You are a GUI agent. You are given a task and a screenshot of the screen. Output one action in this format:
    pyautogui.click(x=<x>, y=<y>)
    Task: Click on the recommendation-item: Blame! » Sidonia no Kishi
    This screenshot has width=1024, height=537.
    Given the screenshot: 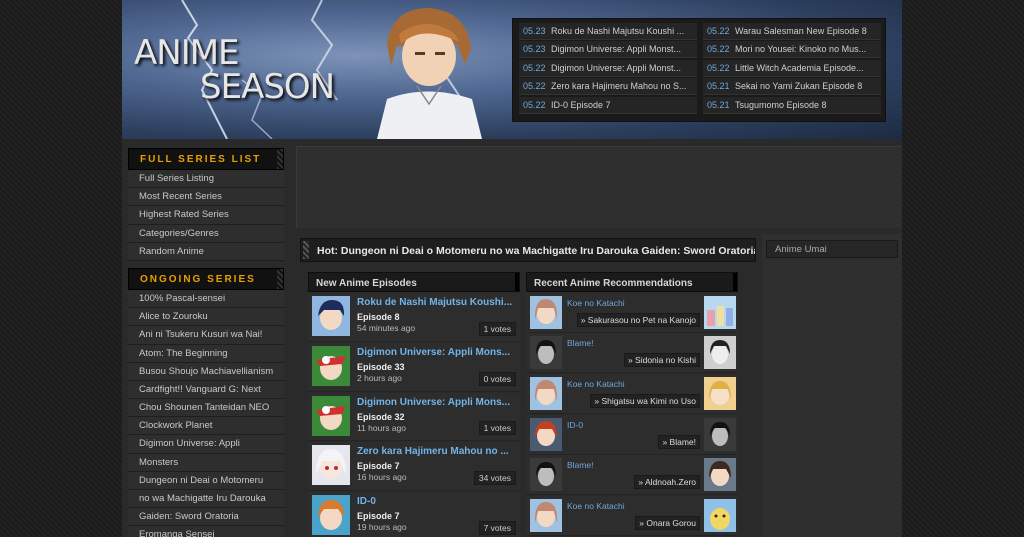 What is the action you would take?
    pyautogui.click(x=632, y=353)
    